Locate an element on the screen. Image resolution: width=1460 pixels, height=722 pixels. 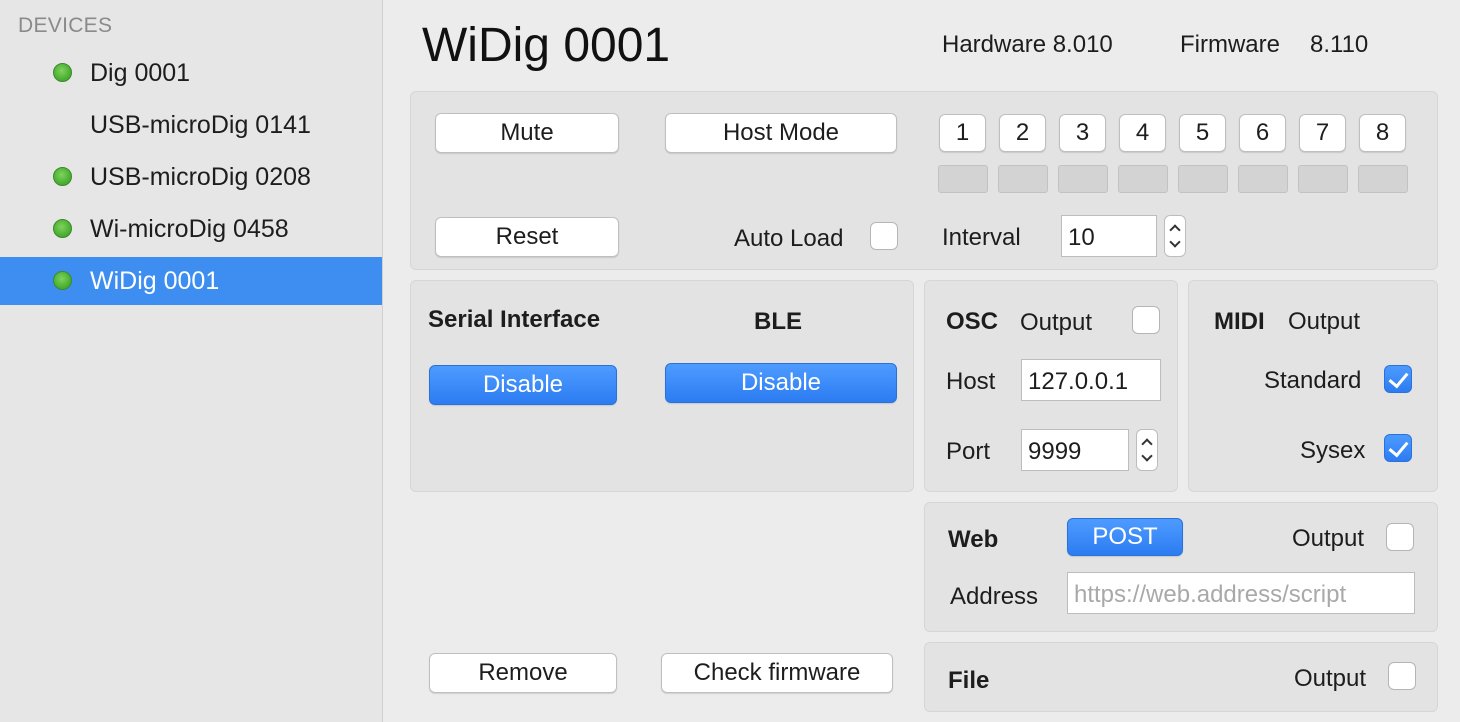
file-title: File is located at coordinates (969, 680).